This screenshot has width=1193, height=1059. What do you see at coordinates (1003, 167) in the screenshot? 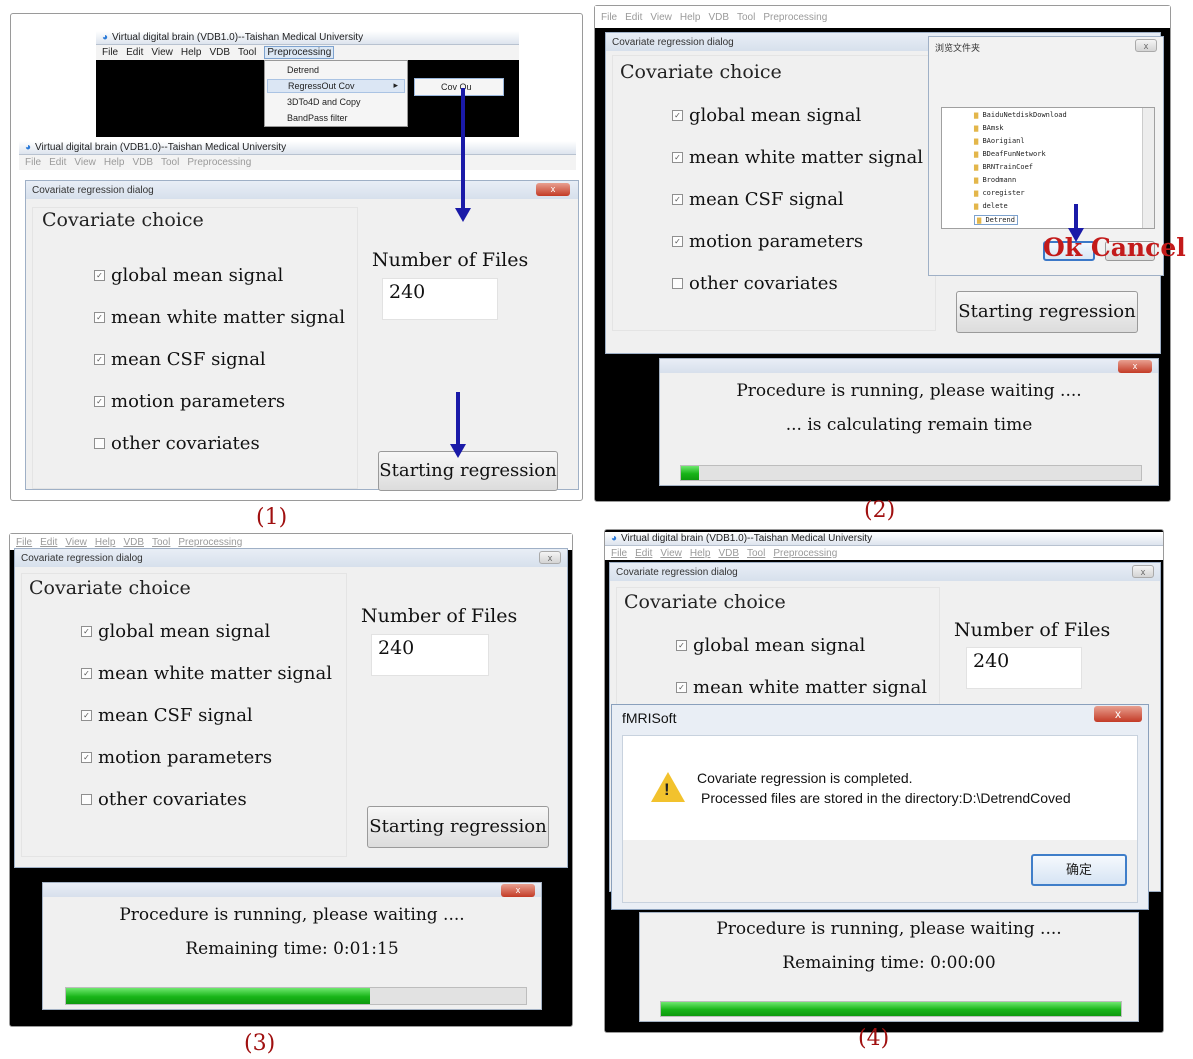
I see `folder-item: ▆ BRNTrainCoef` at bounding box center [1003, 167].